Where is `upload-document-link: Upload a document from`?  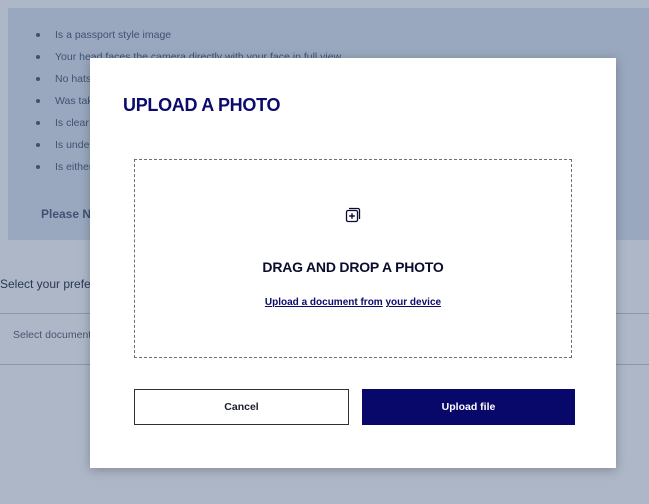 upload-document-link: Upload a document from is located at coordinates (324, 302).